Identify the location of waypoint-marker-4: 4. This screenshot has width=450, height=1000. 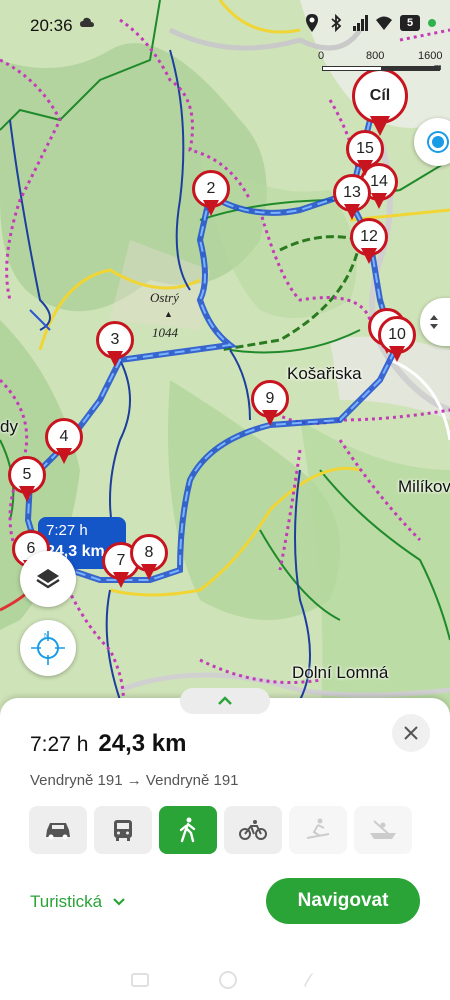
(64, 443).